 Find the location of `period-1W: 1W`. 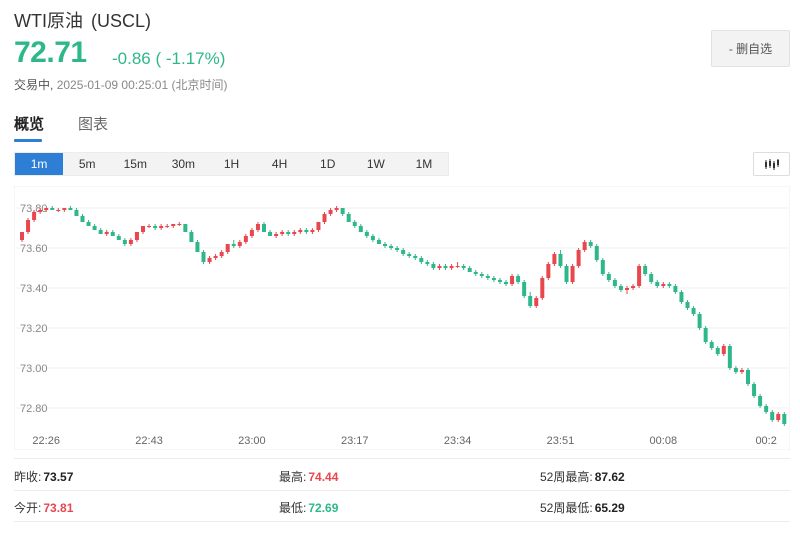

period-1W: 1W is located at coordinates (376, 164).